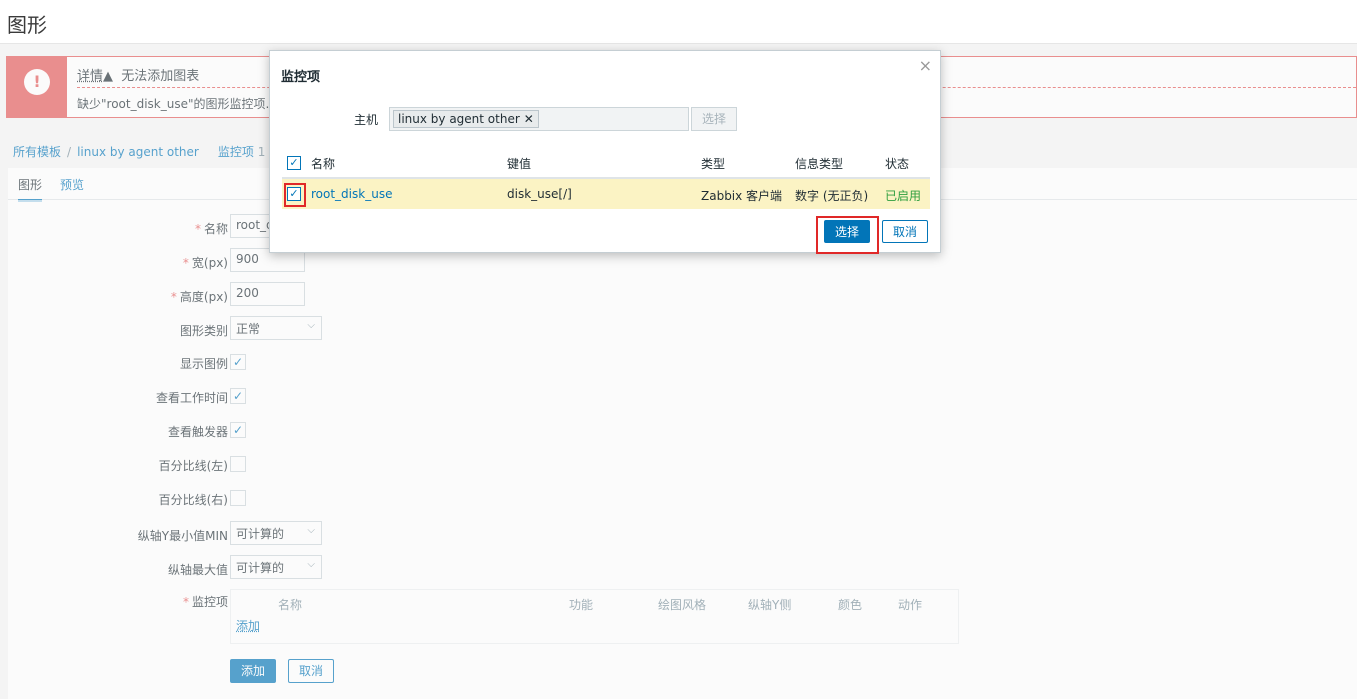 The image size is (1357, 699). Describe the element at coordinates (197, 570) in the screenshot. I see `ymax-label: 纵轴最大值` at that location.